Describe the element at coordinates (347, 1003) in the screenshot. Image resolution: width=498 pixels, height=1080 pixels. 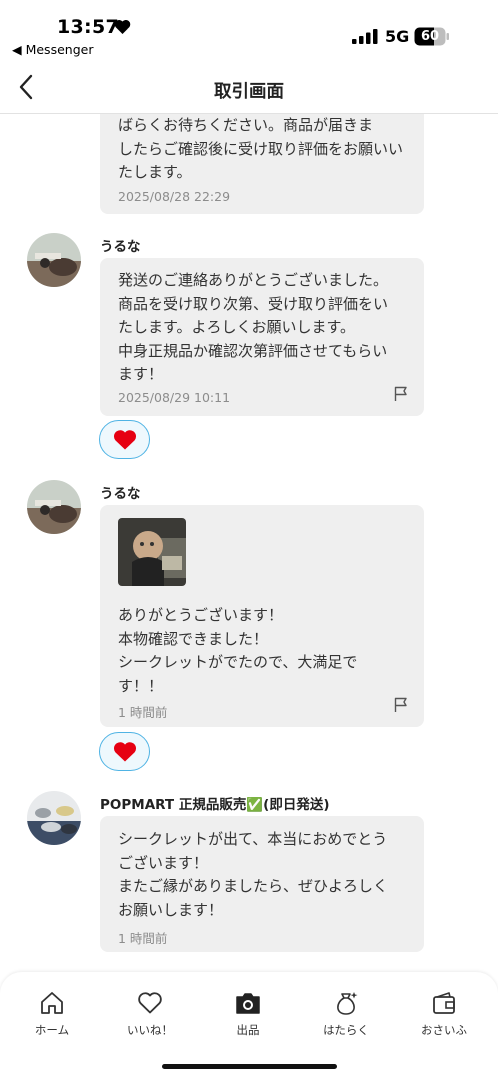
I see `money-bag-icon` at that location.